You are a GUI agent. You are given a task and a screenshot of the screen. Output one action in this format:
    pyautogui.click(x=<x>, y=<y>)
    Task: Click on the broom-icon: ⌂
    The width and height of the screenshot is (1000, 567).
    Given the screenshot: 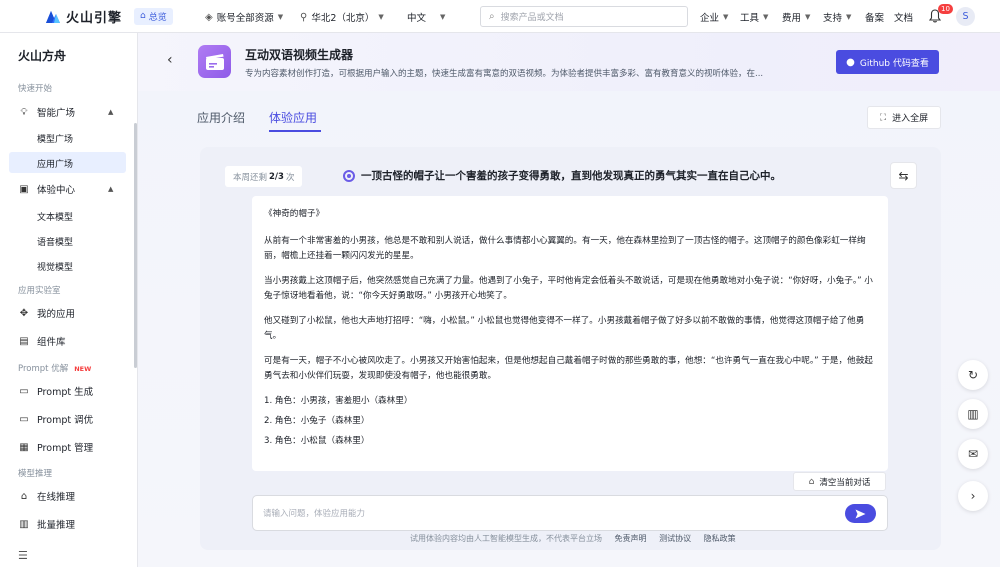 What is the action you would take?
    pyautogui.click(x=811, y=481)
    